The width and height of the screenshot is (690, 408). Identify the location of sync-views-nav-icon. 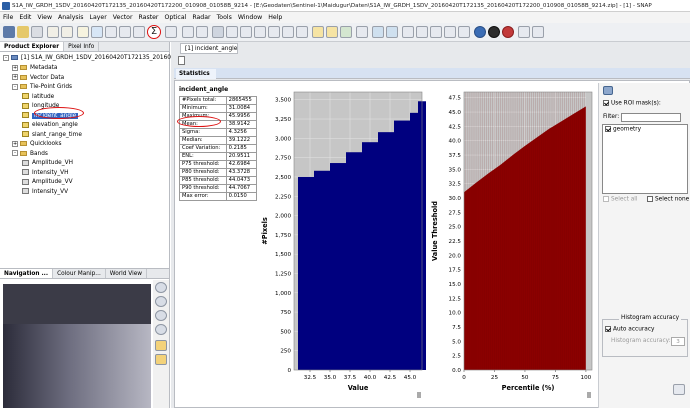
(161, 345).